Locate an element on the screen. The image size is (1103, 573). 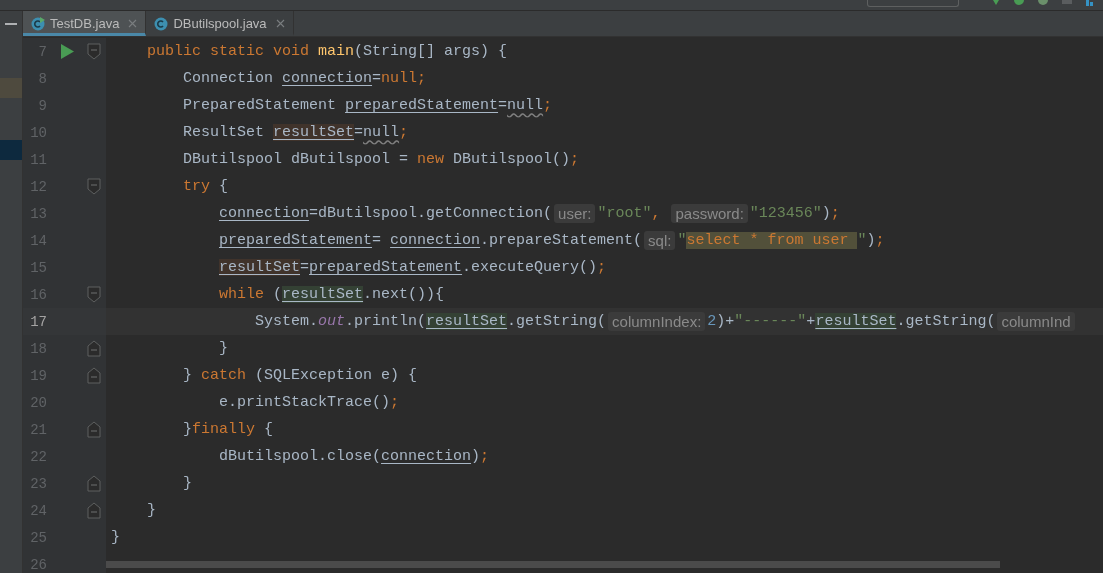
code-text: System. is located at coordinates (286, 321).